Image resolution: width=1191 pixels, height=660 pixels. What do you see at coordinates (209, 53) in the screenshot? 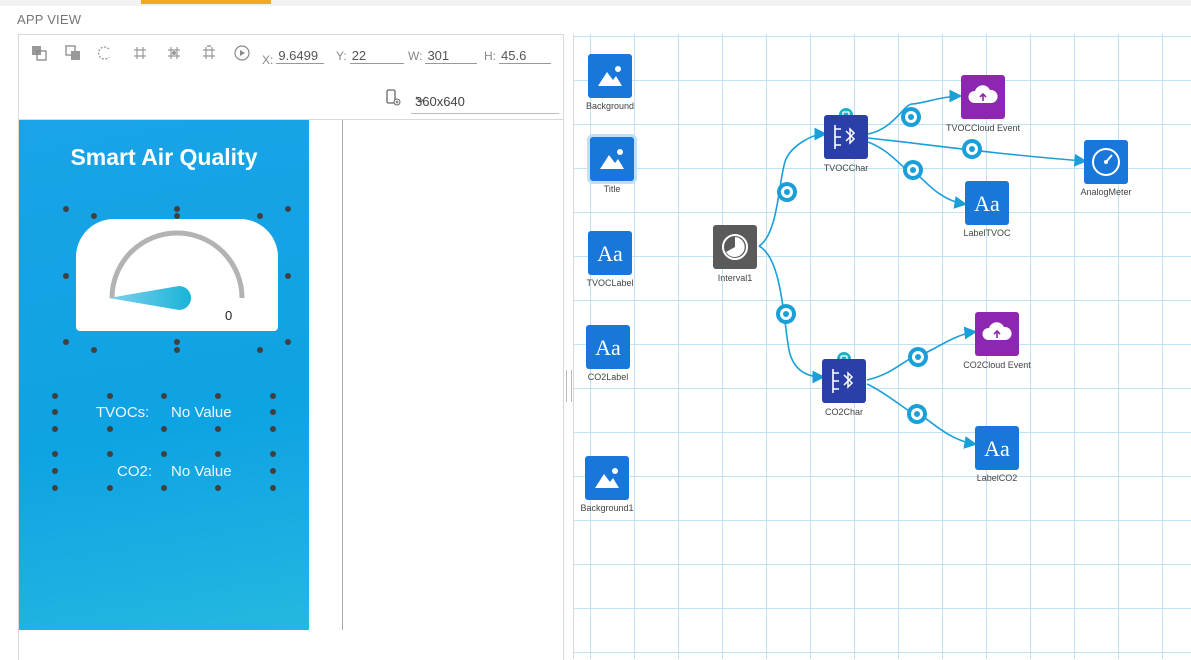
I see `grid-settings-icon` at bounding box center [209, 53].